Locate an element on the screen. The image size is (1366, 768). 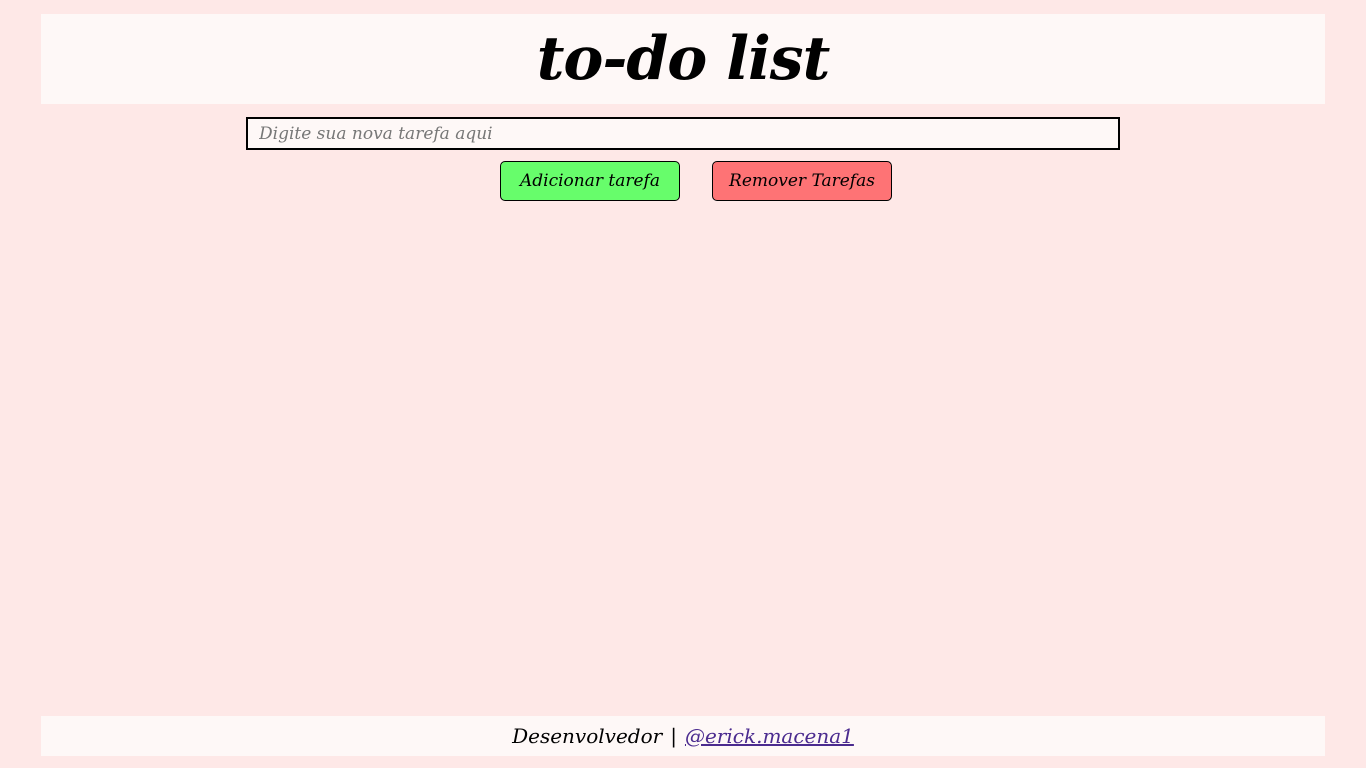
page-header: to-do list is located at coordinates (683, 59).